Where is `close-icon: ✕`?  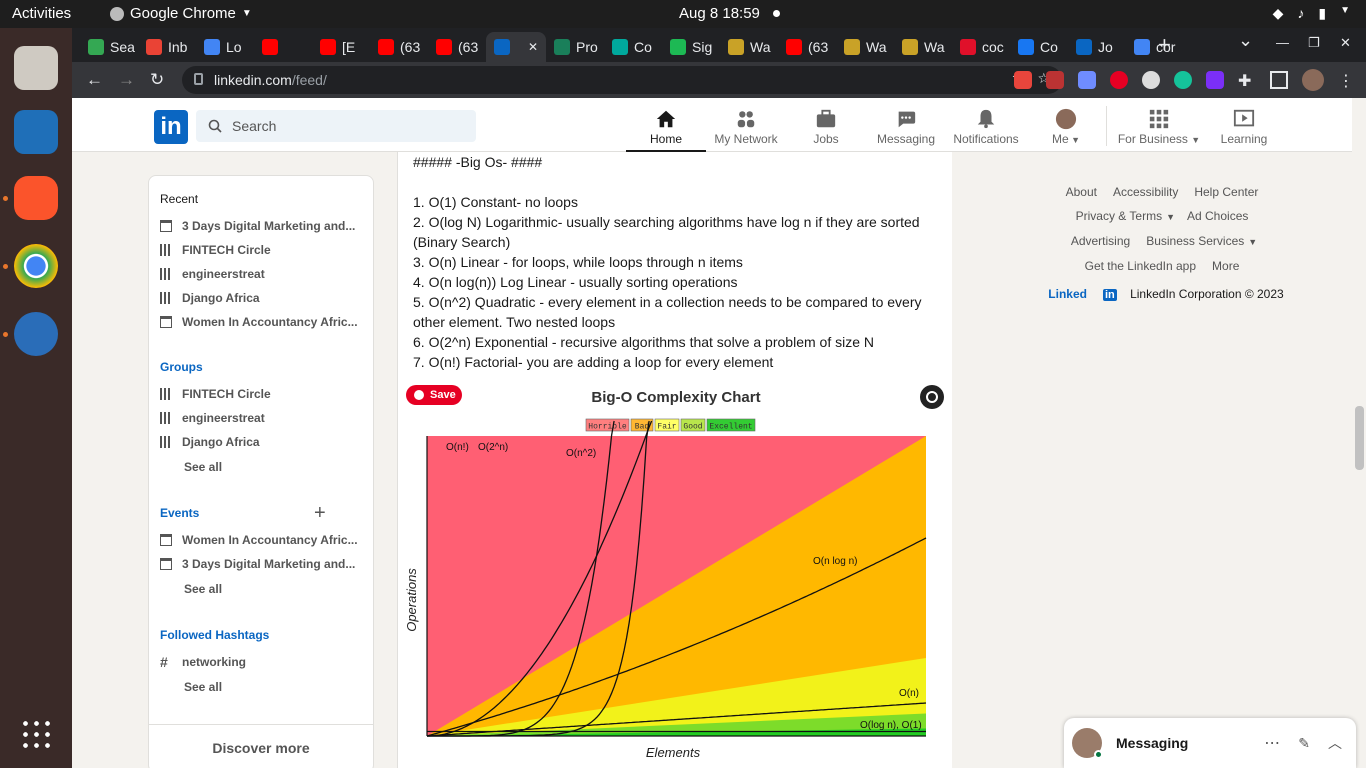 close-icon: ✕ is located at coordinates (533, 47).